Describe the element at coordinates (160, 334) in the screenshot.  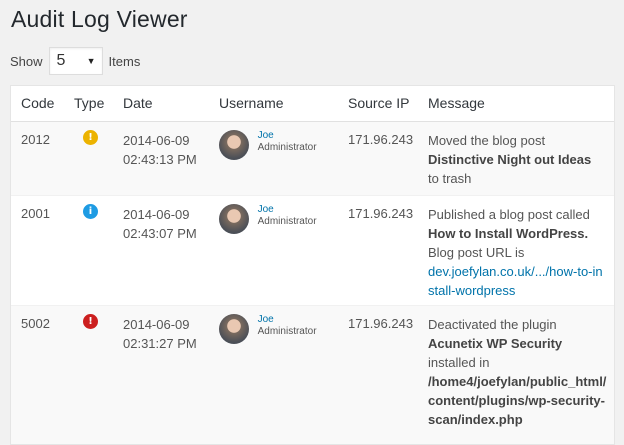
I see `event-date: 2014-06-09 02:31:27 PM` at that location.